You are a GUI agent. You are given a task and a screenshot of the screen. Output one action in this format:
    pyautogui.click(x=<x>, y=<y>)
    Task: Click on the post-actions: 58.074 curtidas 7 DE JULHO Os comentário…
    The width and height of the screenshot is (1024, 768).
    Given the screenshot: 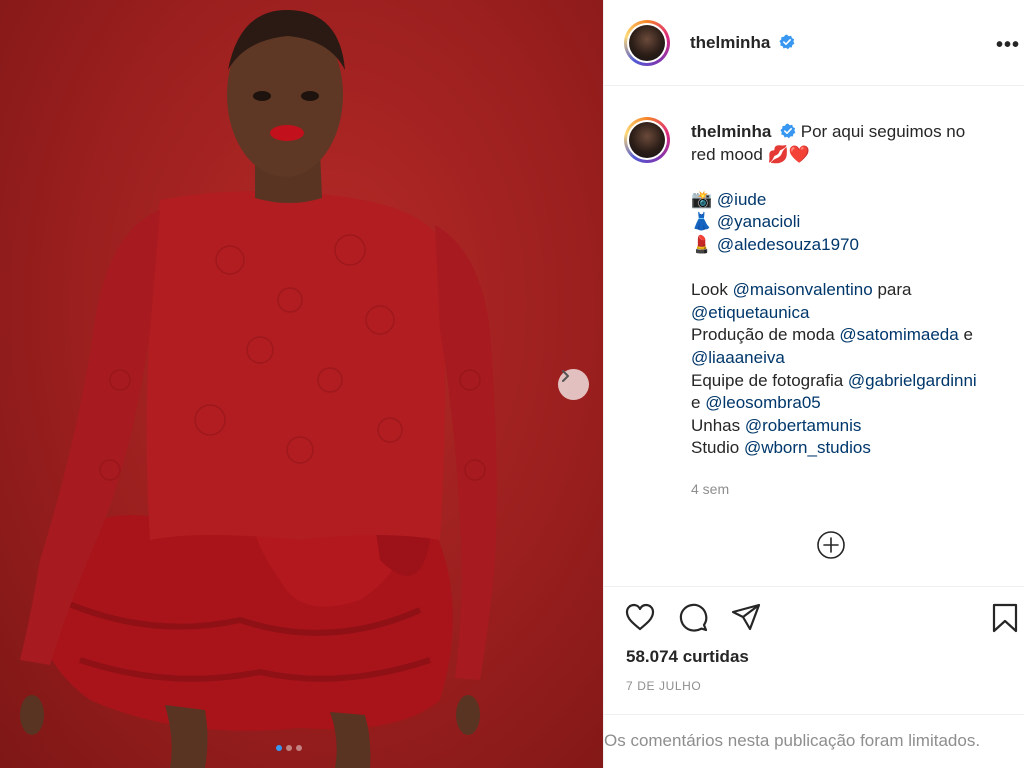 What is the action you would take?
    pyautogui.click(x=814, y=677)
    